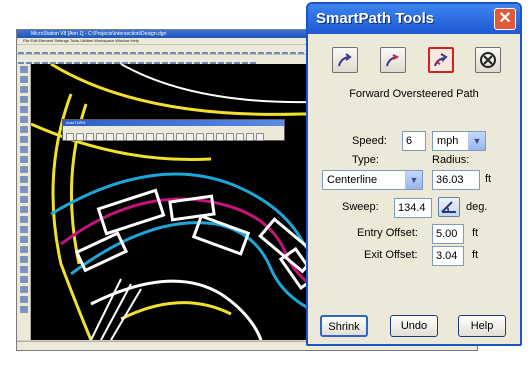  What do you see at coordinates (369, 141) in the screenshot?
I see `speed-label: Speed:` at bounding box center [369, 141].